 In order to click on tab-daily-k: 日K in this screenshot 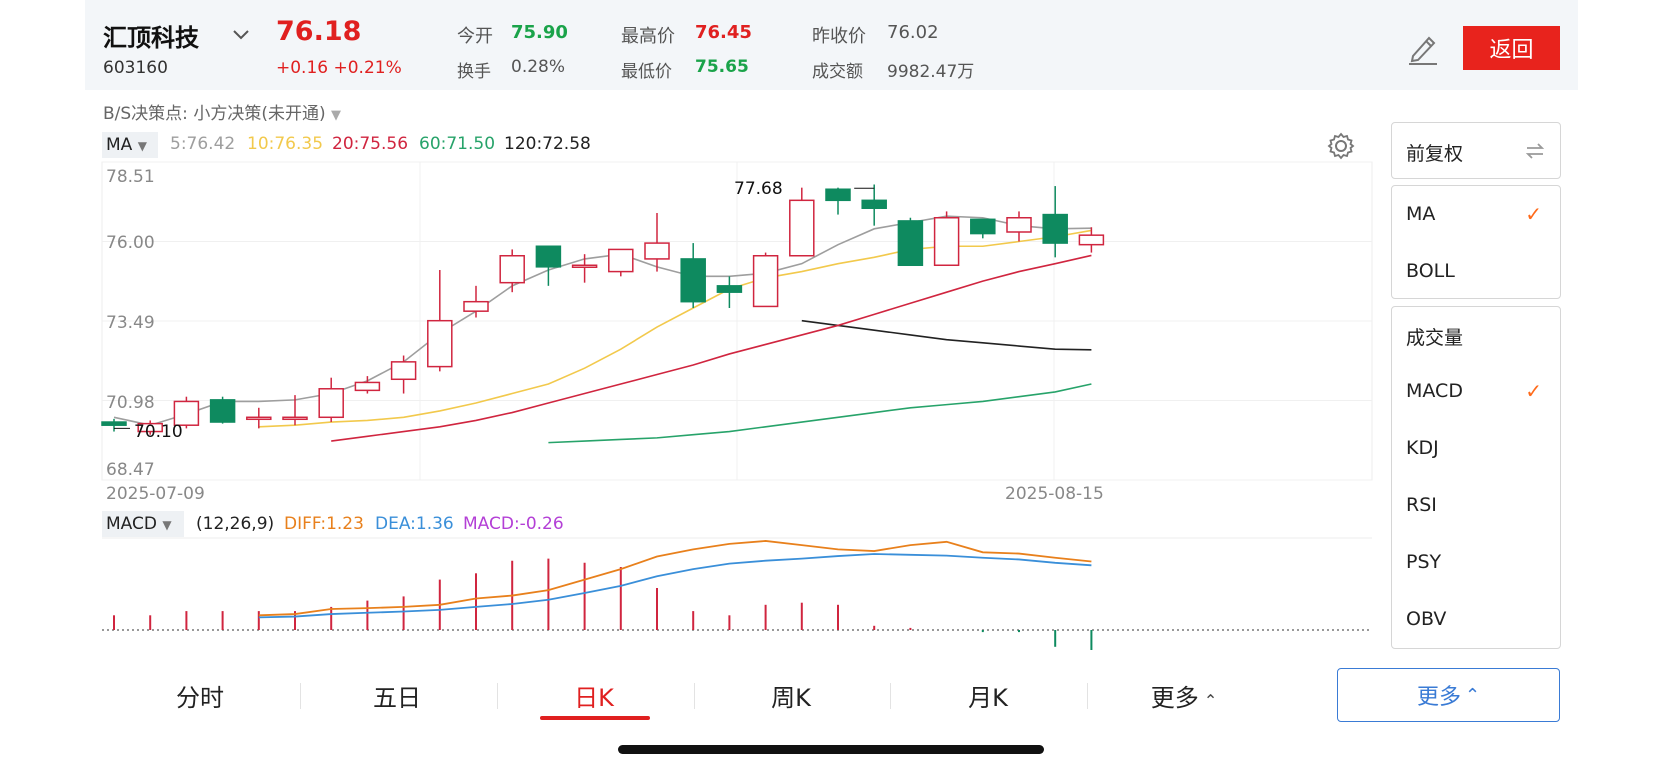, I will do `click(594, 695)`.